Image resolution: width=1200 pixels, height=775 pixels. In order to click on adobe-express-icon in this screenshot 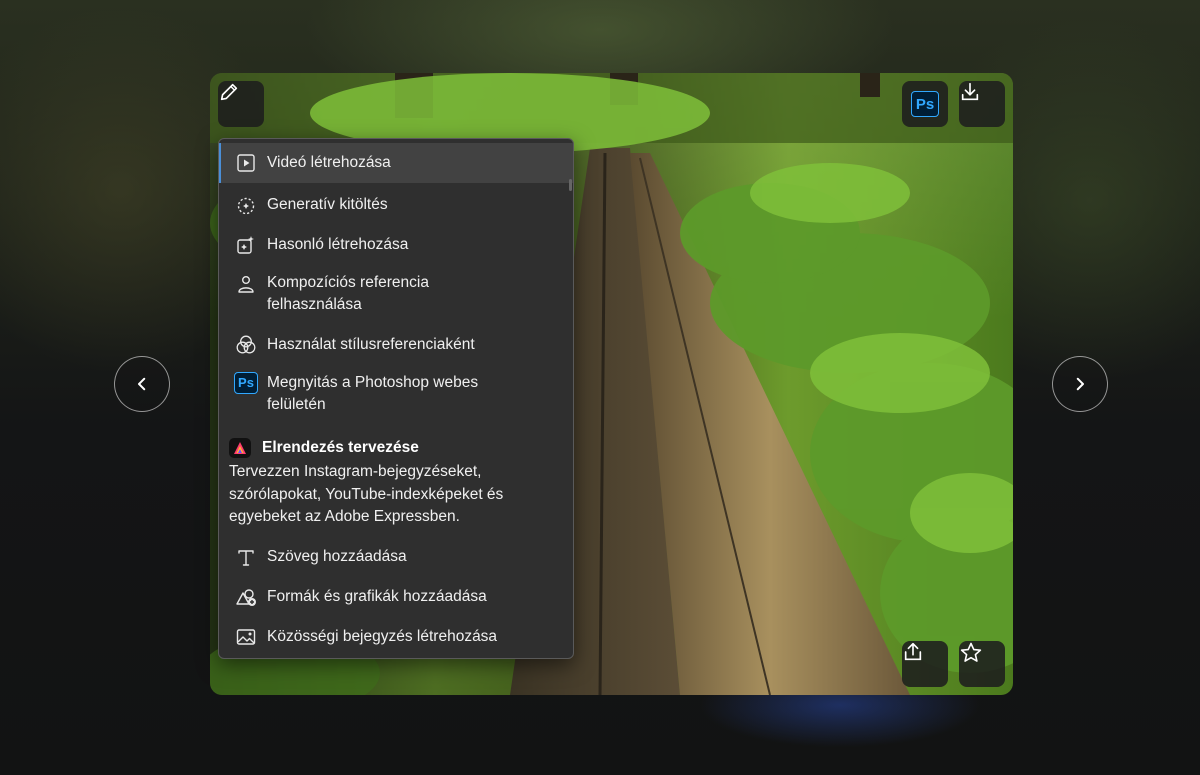, I will do `click(240, 448)`.